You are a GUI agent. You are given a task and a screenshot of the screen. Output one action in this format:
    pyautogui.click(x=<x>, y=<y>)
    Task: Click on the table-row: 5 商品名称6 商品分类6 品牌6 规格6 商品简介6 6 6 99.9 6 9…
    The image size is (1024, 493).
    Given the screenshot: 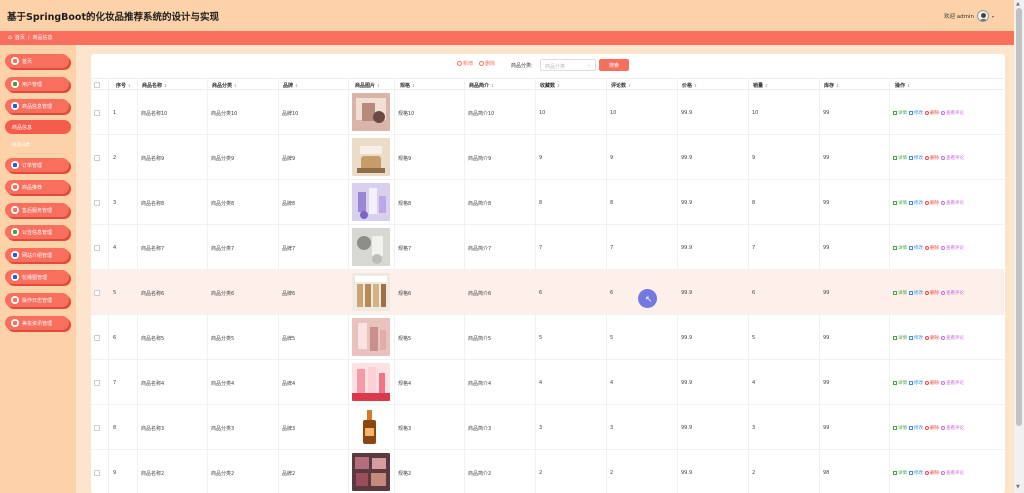 What is the action you would take?
    pyautogui.click(x=547, y=292)
    